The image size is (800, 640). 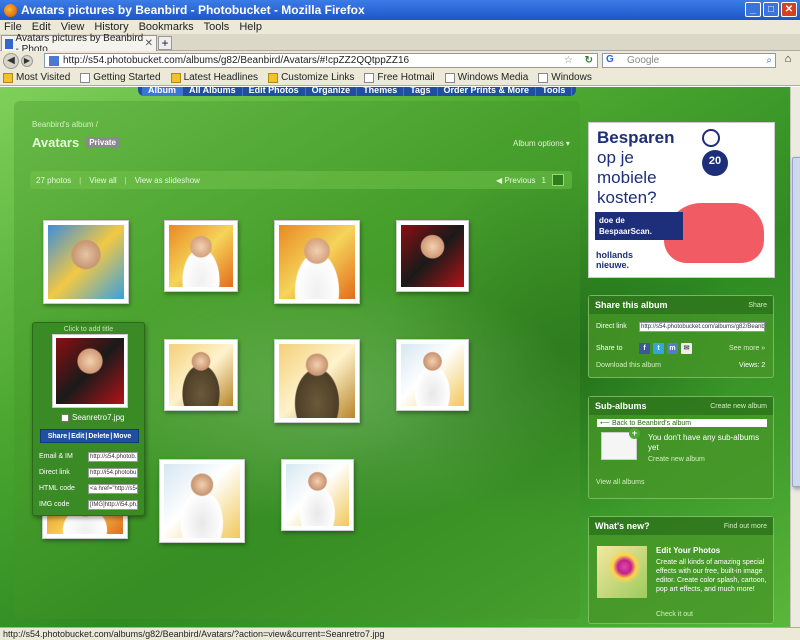 What do you see at coordinates (449, 77) in the screenshot?
I see `page-icon` at bounding box center [449, 77].